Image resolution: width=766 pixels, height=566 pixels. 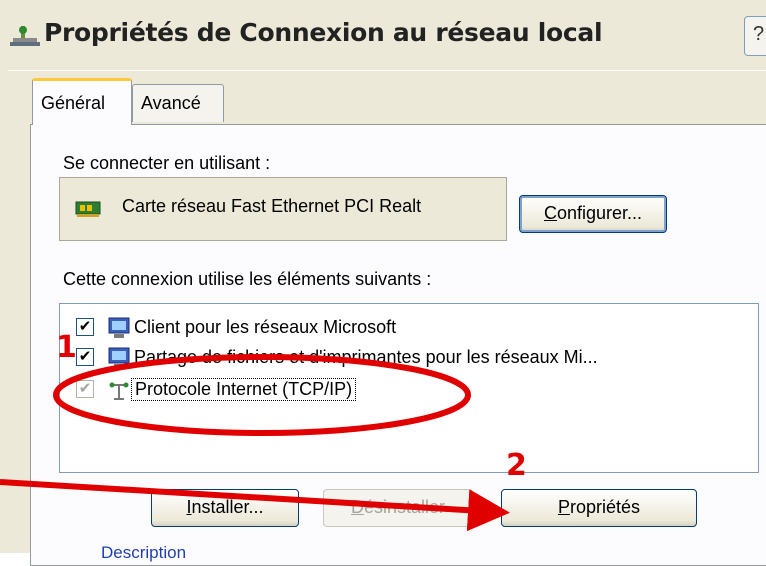 What do you see at coordinates (265, 327) in the screenshot?
I see `item-label: Client pour les réseaux Microsoft` at bounding box center [265, 327].